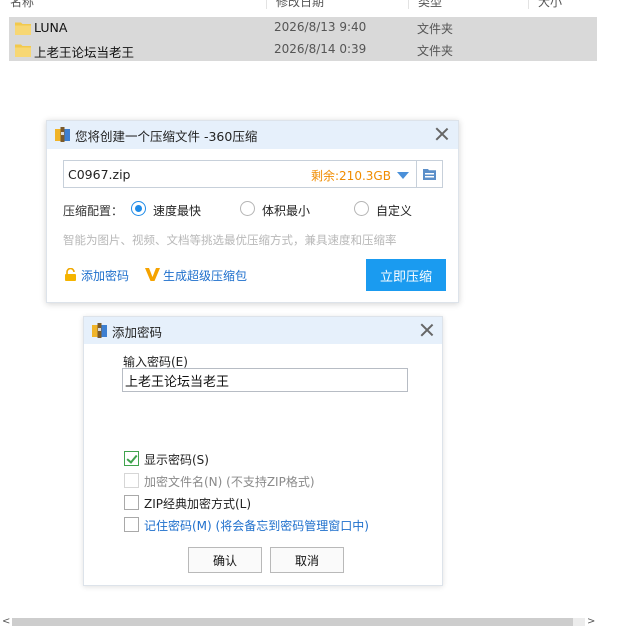 The width and height of the screenshot is (623, 628). I want to click on scroll-thumb, so click(292, 622).